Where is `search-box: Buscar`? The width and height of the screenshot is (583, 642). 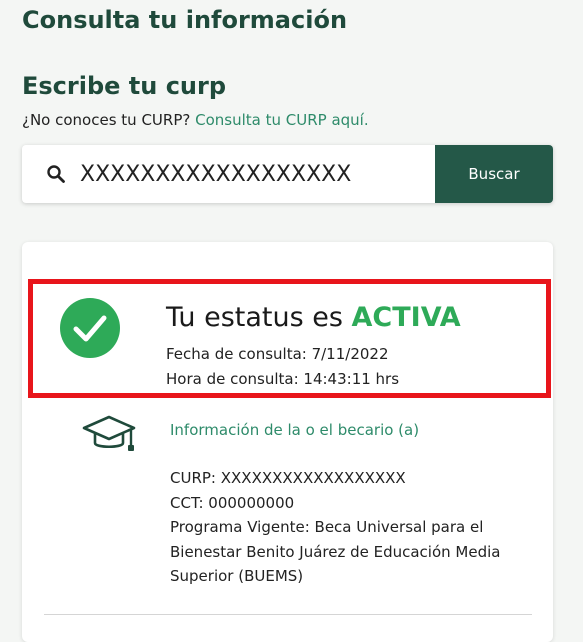
search-box: Buscar is located at coordinates (287, 174).